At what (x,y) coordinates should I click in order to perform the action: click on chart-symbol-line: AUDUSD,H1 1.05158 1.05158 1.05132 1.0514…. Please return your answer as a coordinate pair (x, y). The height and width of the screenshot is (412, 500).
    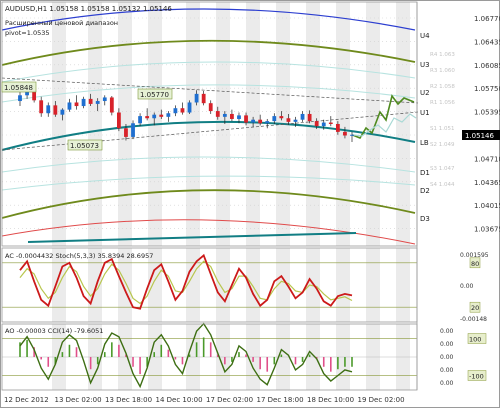
    Looking at the image, I should click on (88, 9).